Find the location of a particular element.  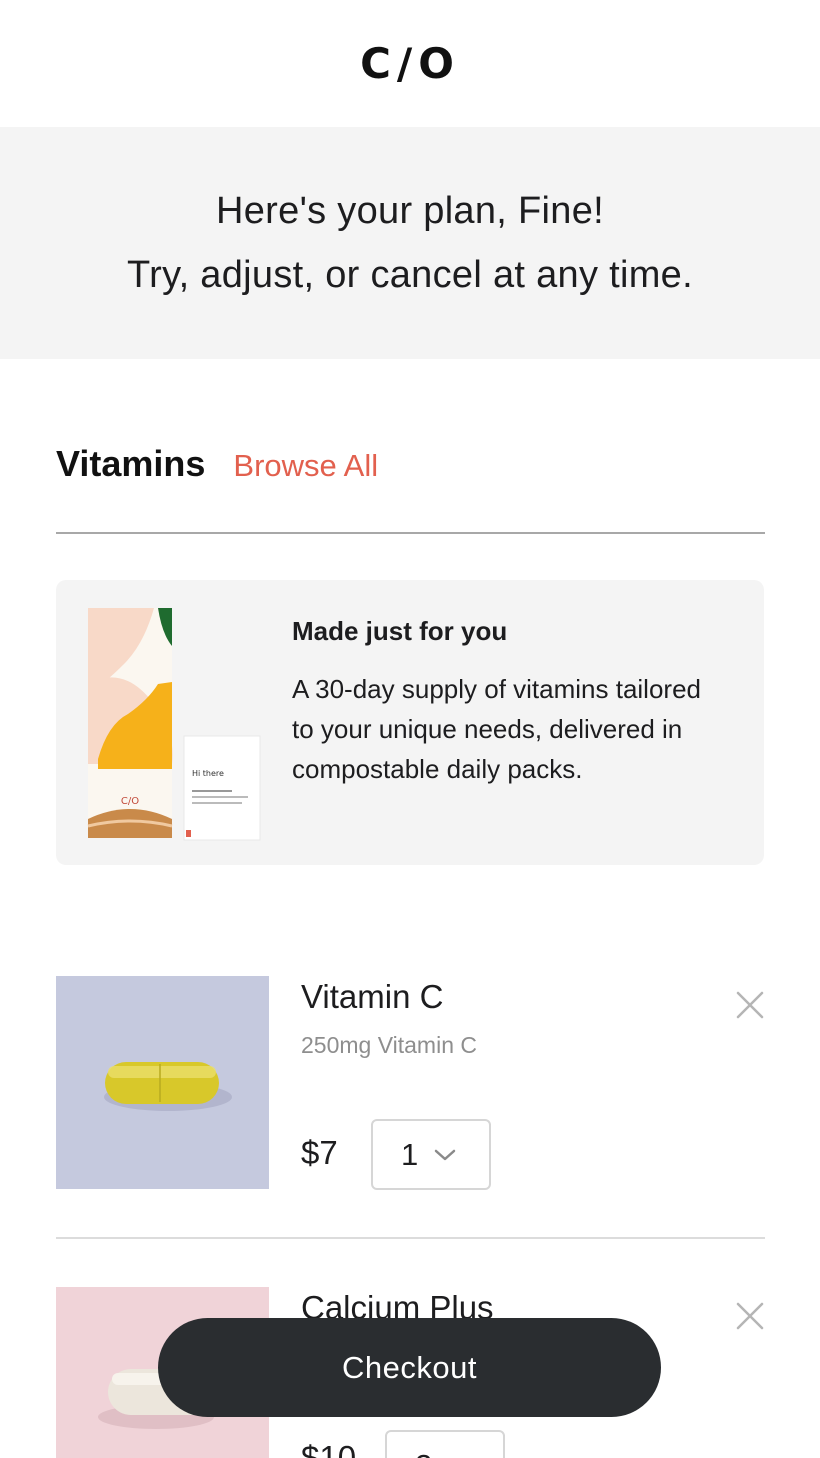

browse-all-link: Browse All is located at coordinates (305, 466).